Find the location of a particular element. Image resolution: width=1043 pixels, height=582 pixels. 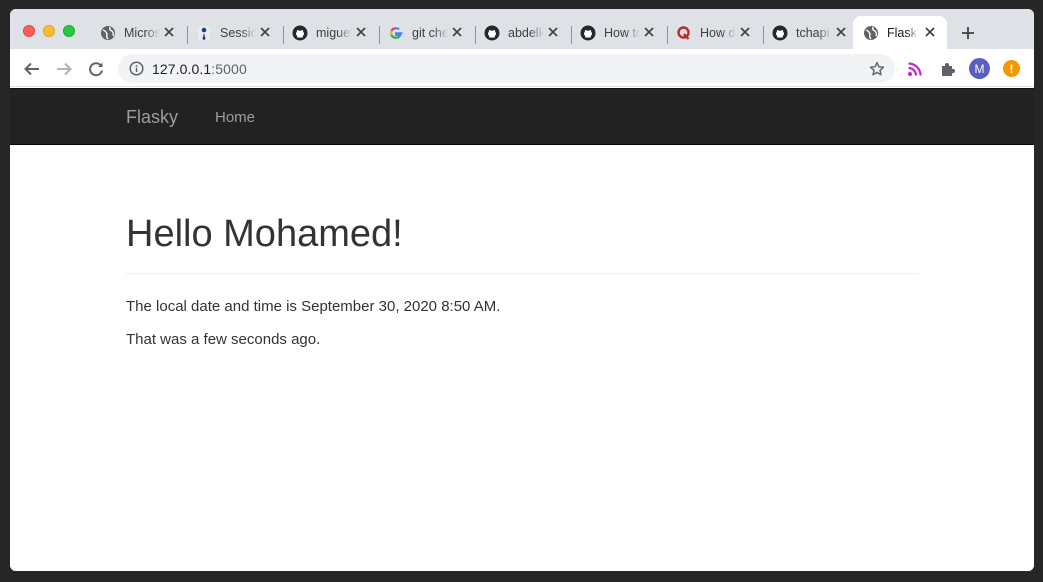

back-arrow-icon is located at coordinates (32, 69).